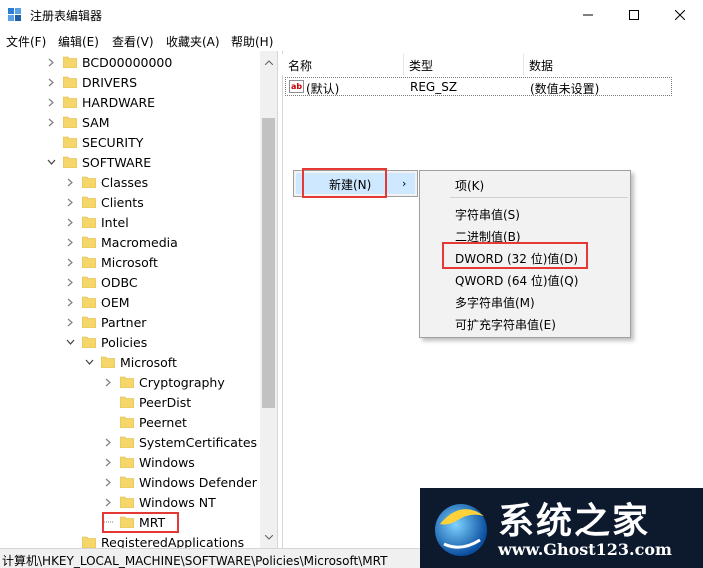 This screenshot has height=568, width=703. What do you see at coordinates (159, 502) in the screenshot?
I see `tree-item: Windows NT` at bounding box center [159, 502].